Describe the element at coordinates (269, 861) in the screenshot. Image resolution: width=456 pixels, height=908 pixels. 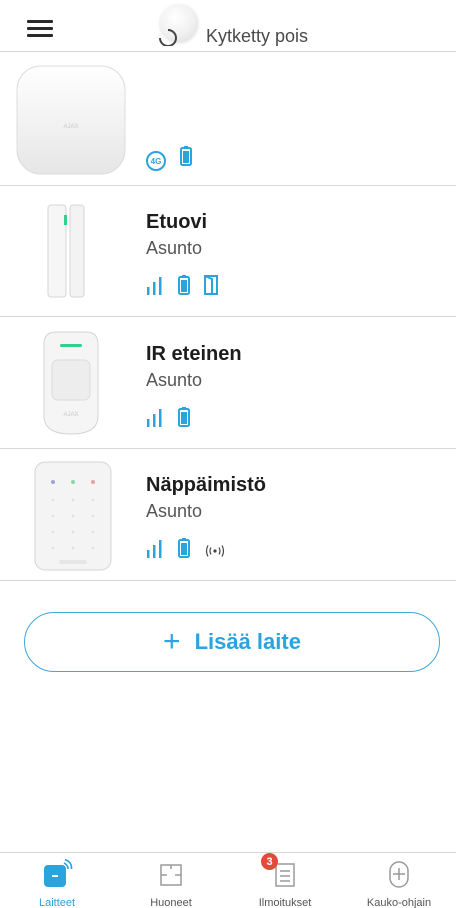
I see `notification-count-badge: 3` at that location.